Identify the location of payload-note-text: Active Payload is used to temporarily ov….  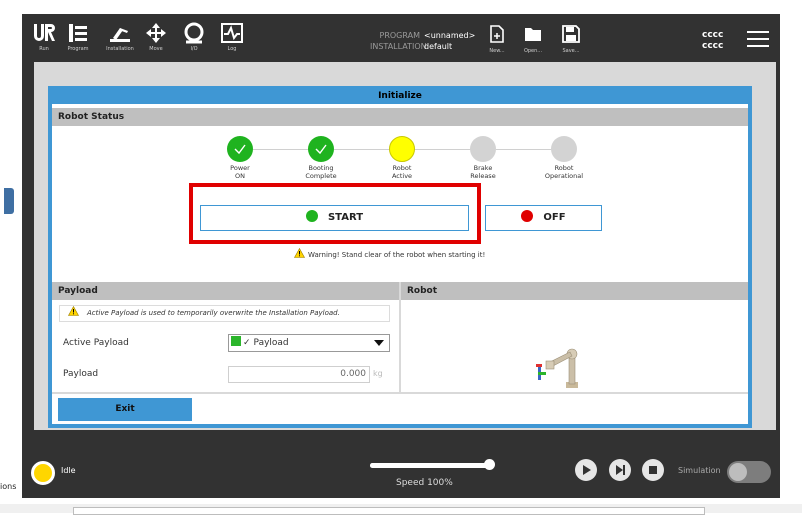
(213, 313).